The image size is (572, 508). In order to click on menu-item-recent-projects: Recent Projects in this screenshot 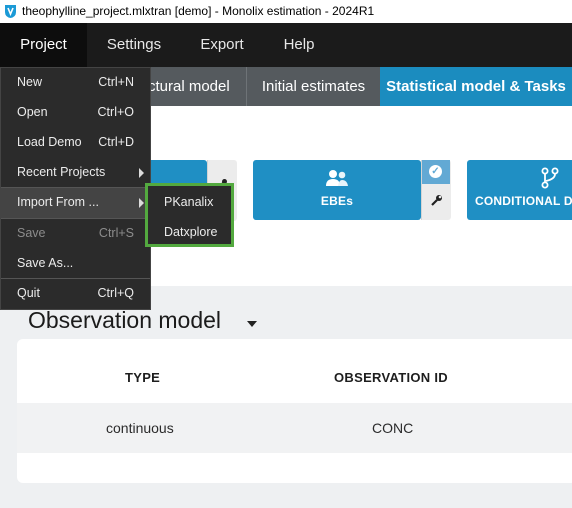, I will do `click(75, 173)`.